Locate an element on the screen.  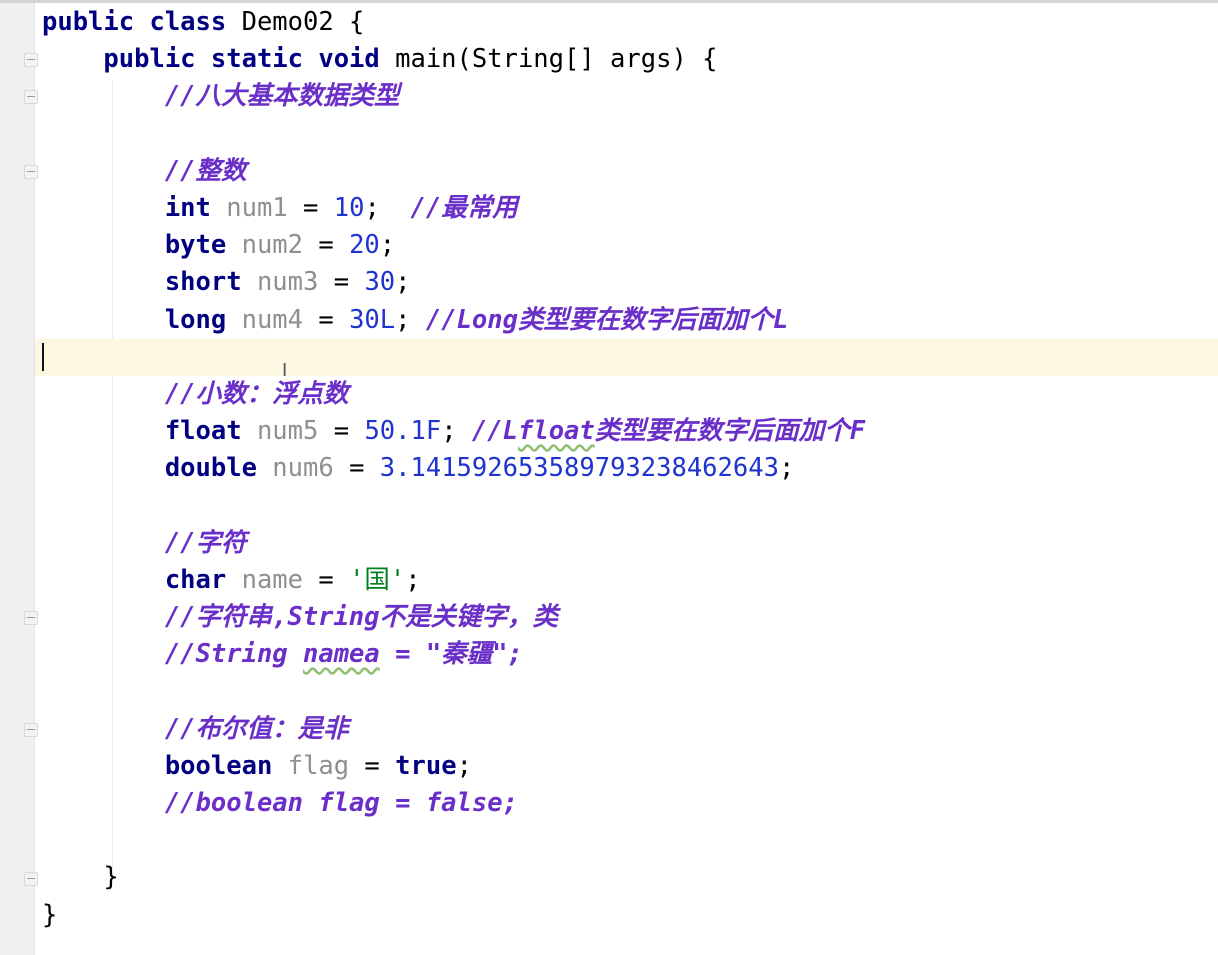
code-variable: num6 is located at coordinates (303, 468).